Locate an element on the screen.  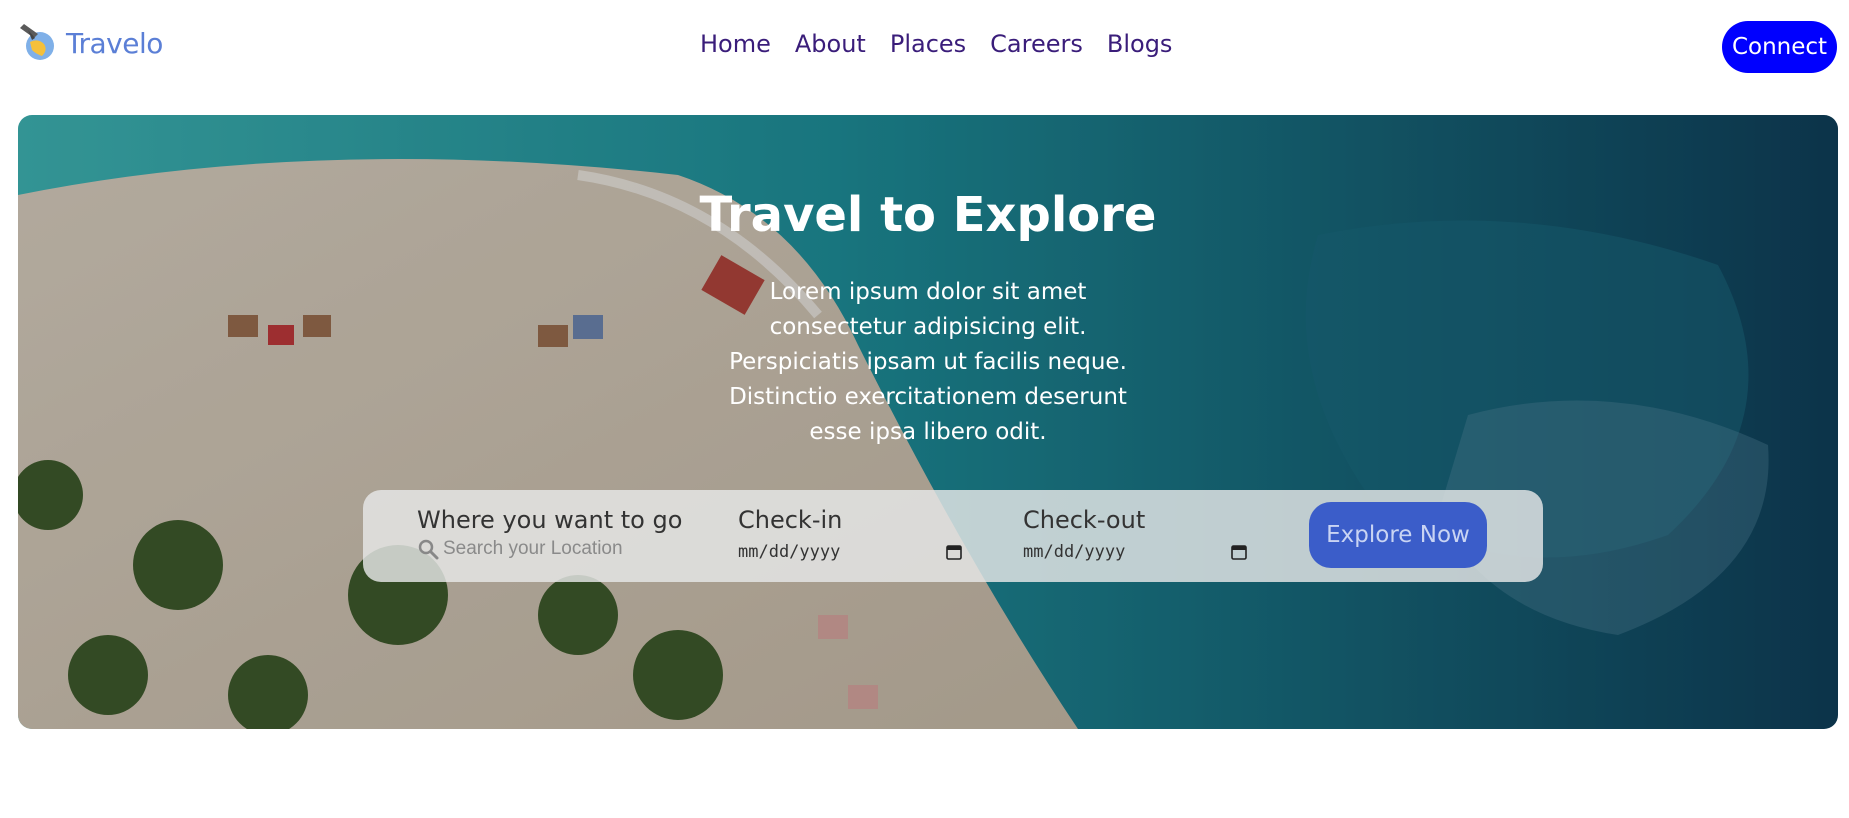
search-icon is located at coordinates (428, 549).